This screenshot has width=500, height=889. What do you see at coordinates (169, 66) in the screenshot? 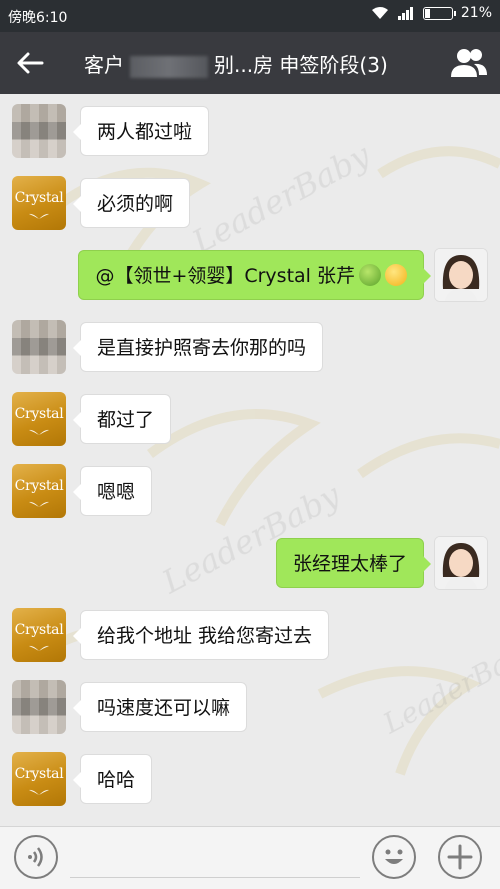
I see `redacted-name` at bounding box center [169, 66].